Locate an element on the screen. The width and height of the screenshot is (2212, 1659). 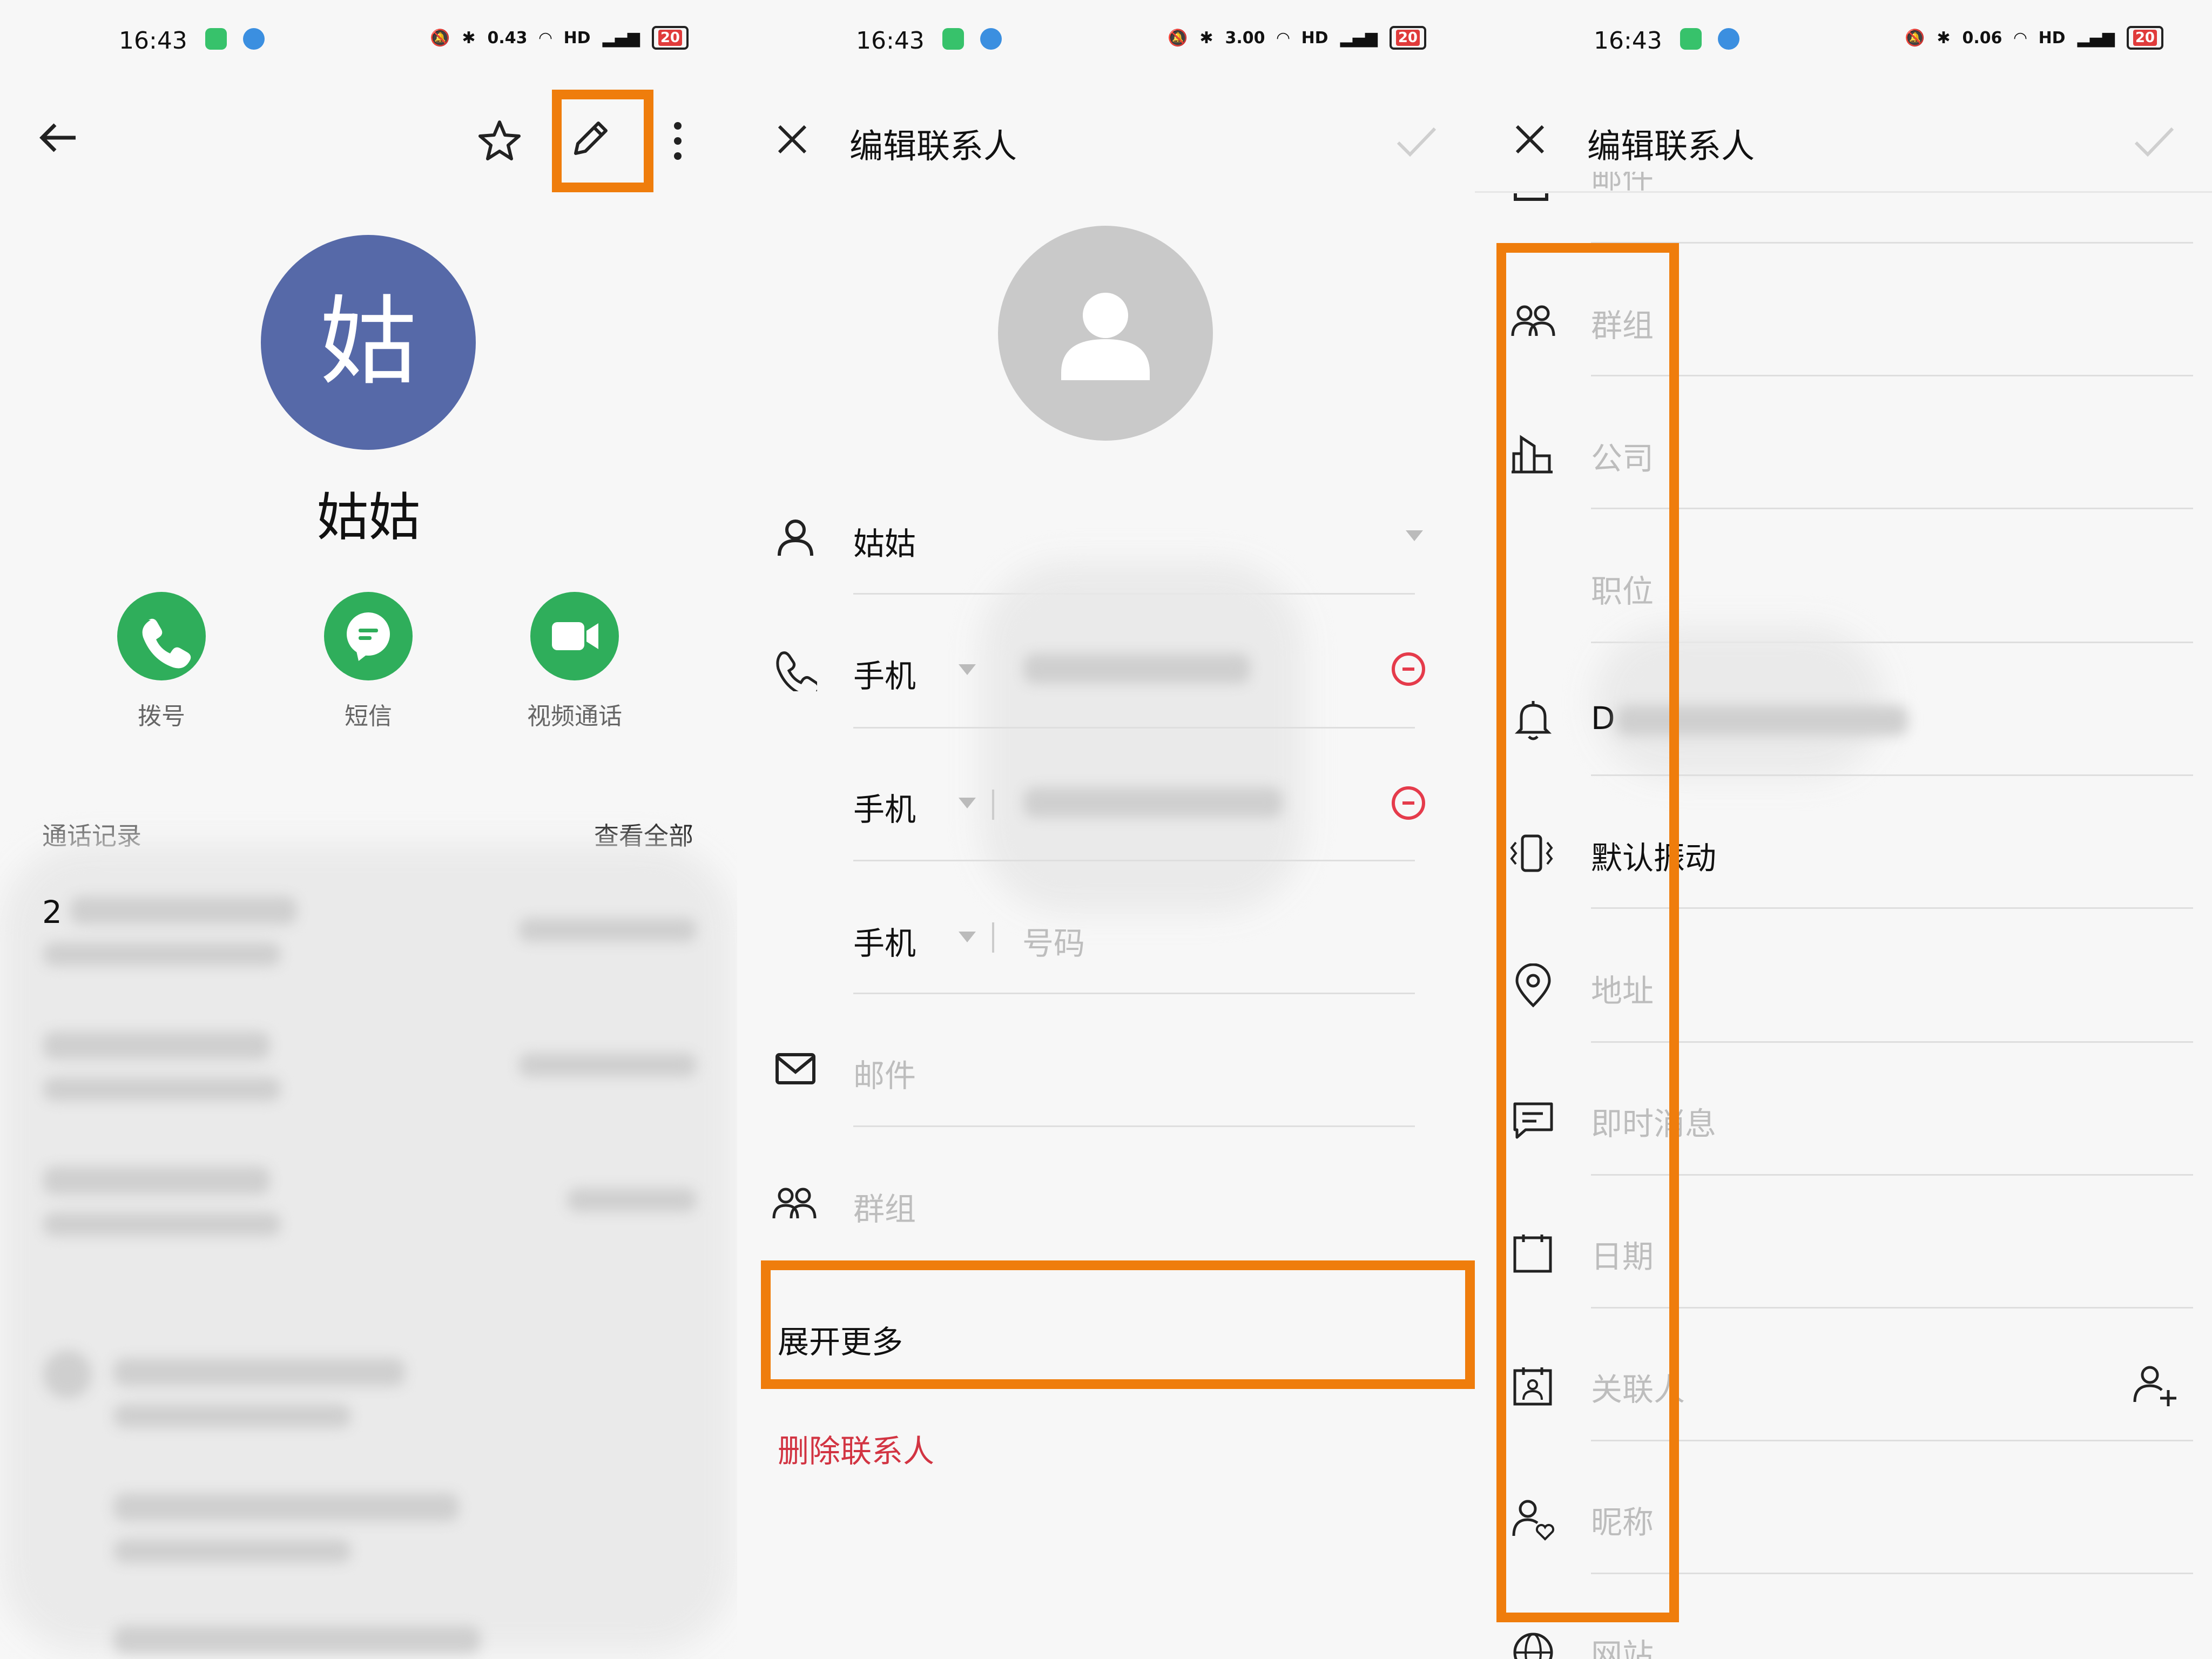
speed-text: 0.43 is located at coordinates (507, 38).